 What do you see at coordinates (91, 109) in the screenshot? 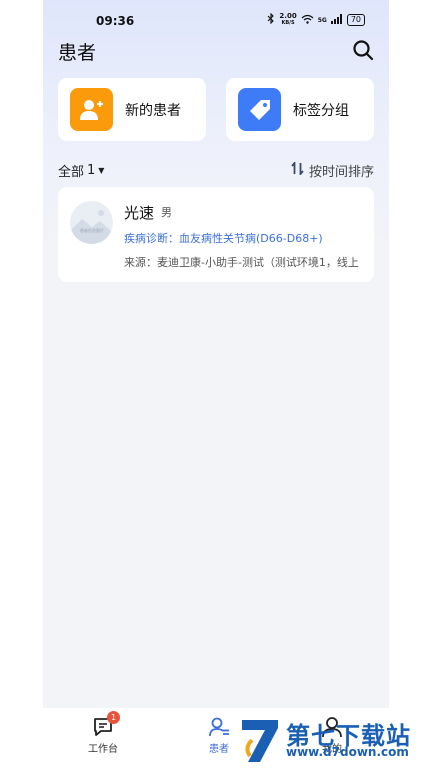
I see `add-user-icon` at bounding box center [91, 109].